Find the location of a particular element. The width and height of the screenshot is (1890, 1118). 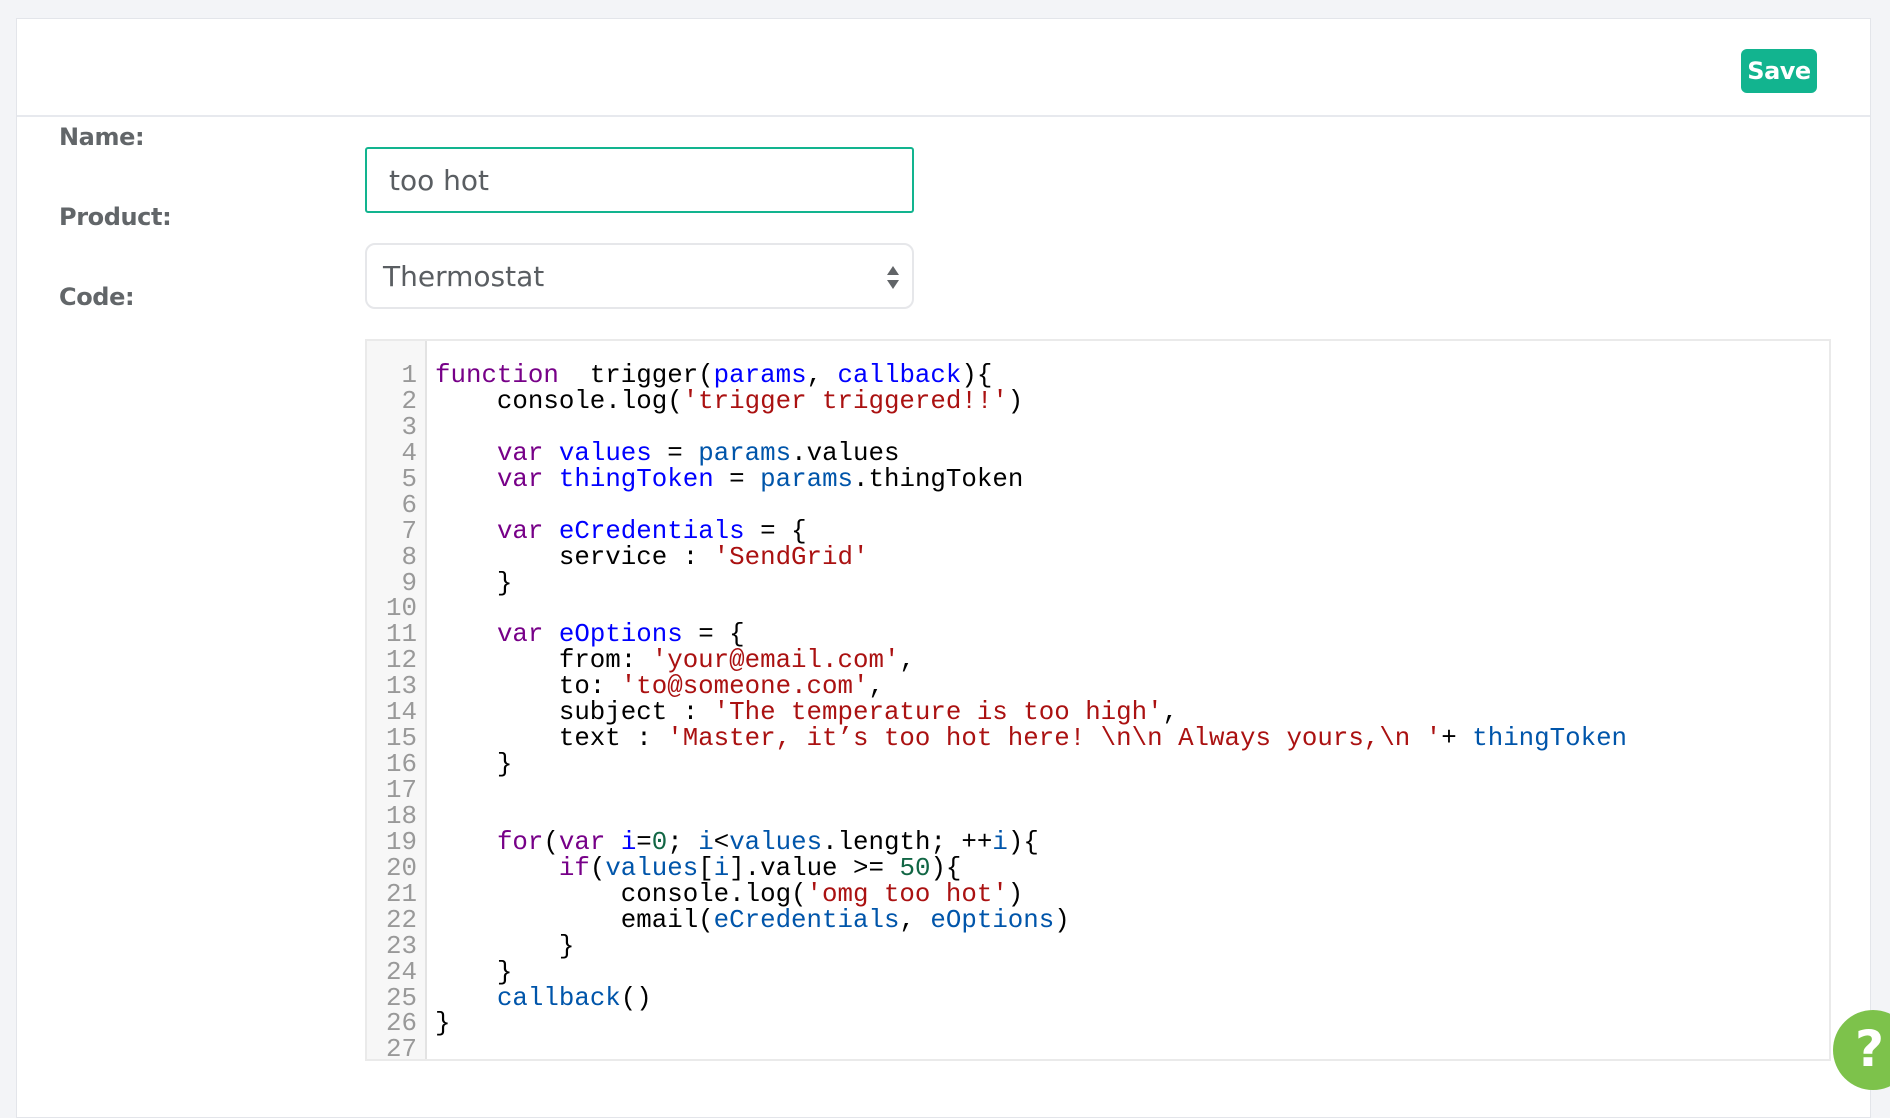

code-line: function trigger(params, callback){ is located at coordinates (1031, 376).